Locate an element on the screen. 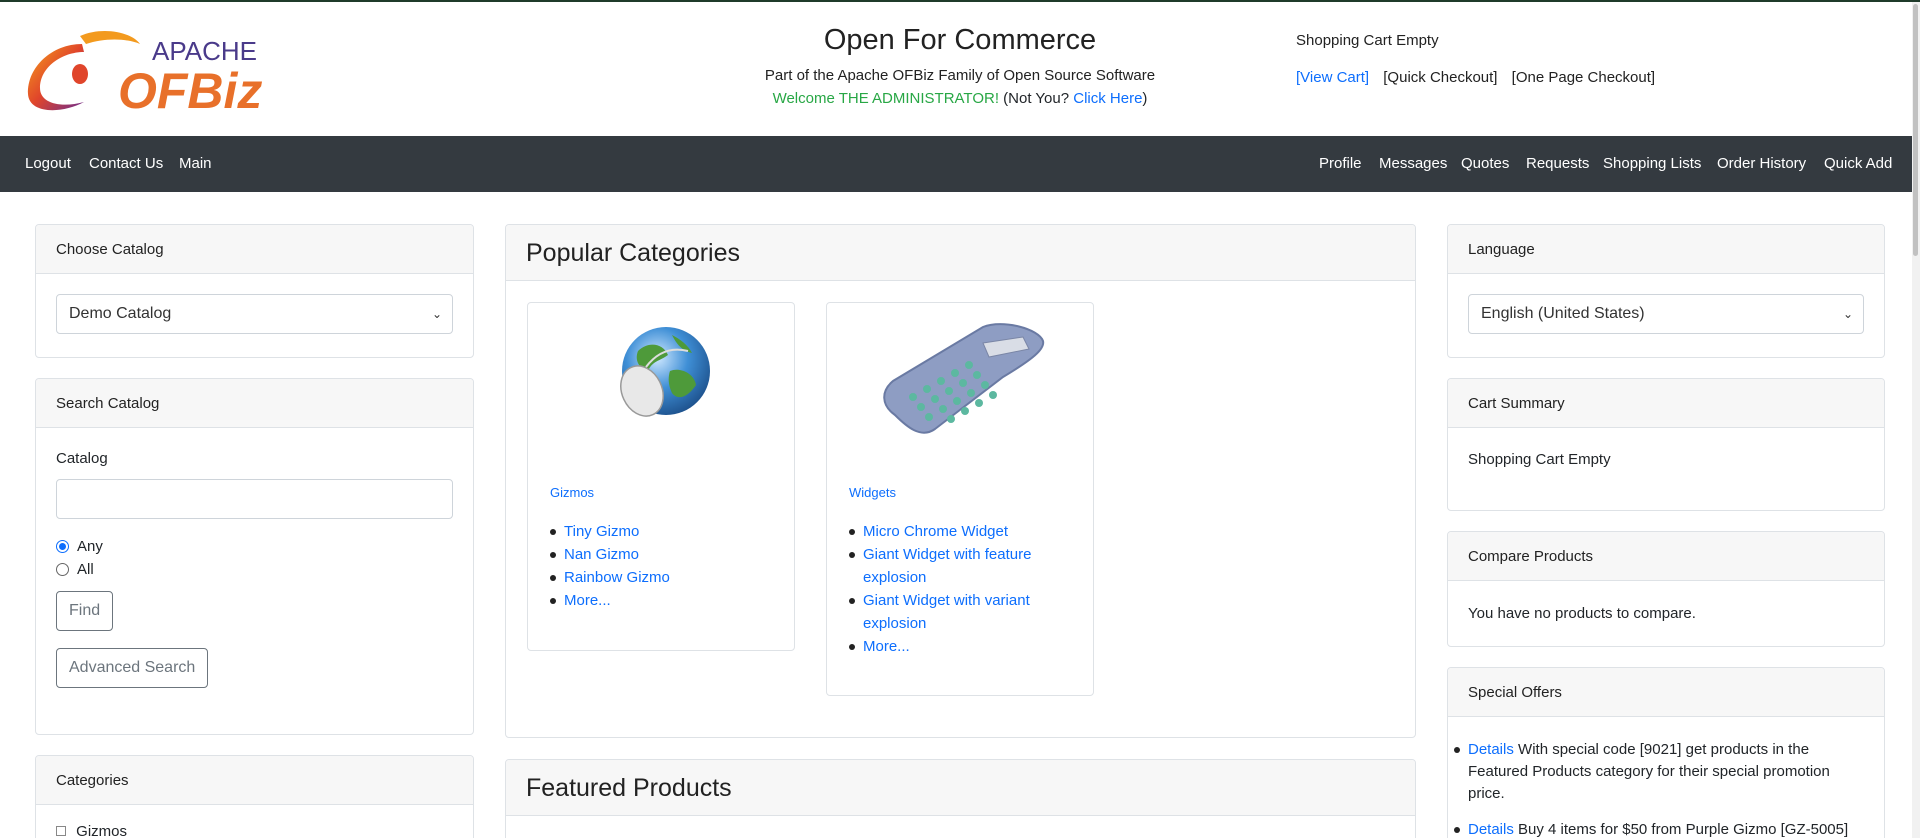 The image size is (1920, 838). find-button: Find is located at coordinates (85, 611).